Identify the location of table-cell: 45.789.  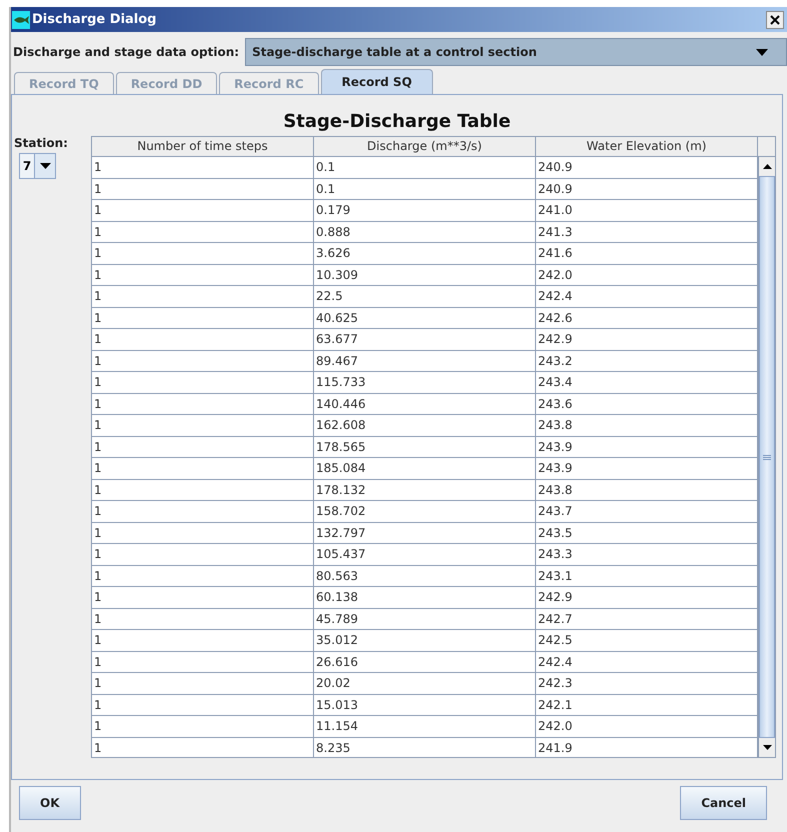
(425, 618).